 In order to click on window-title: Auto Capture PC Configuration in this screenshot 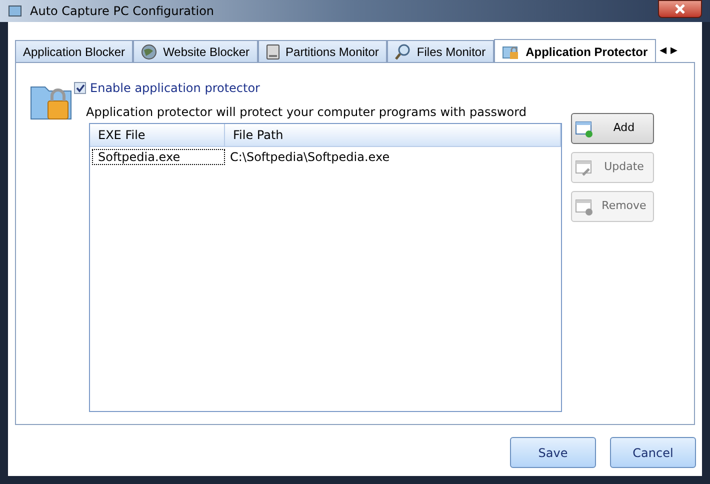, I will do `click(123, 11)`.